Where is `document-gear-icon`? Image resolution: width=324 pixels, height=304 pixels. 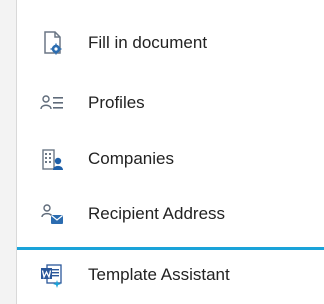 document-gear-icon is located at coordinates (52, 43).